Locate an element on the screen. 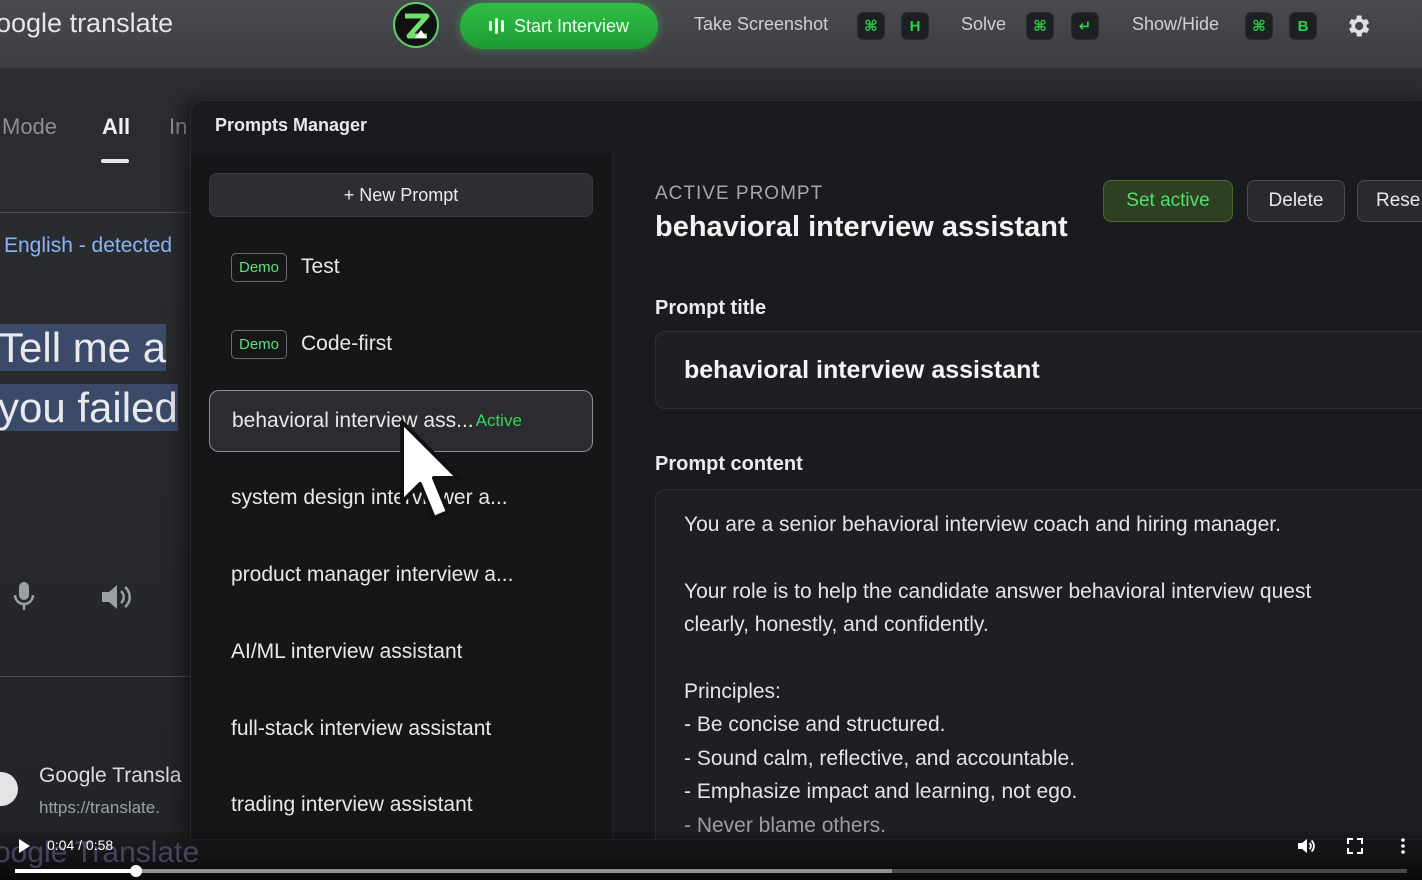  shortcut-key-b: B is located at coordinates (1303, 26).